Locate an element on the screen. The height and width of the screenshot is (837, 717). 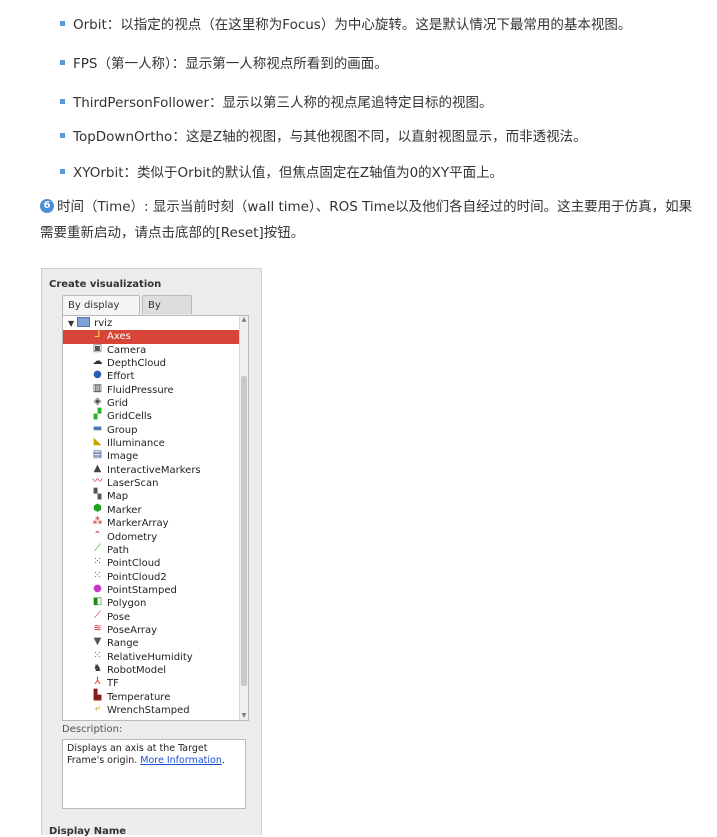
relativehumidity-icon: ⁙ is located at coordinates (97, 655).